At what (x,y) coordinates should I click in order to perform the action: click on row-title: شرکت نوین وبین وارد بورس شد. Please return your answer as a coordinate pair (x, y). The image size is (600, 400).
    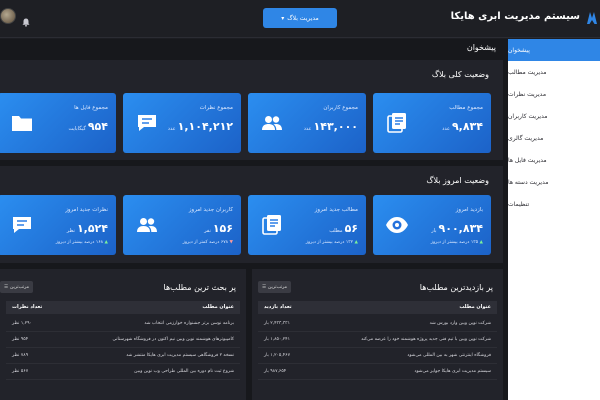
    Looking at the image, I should click on (460, 323).